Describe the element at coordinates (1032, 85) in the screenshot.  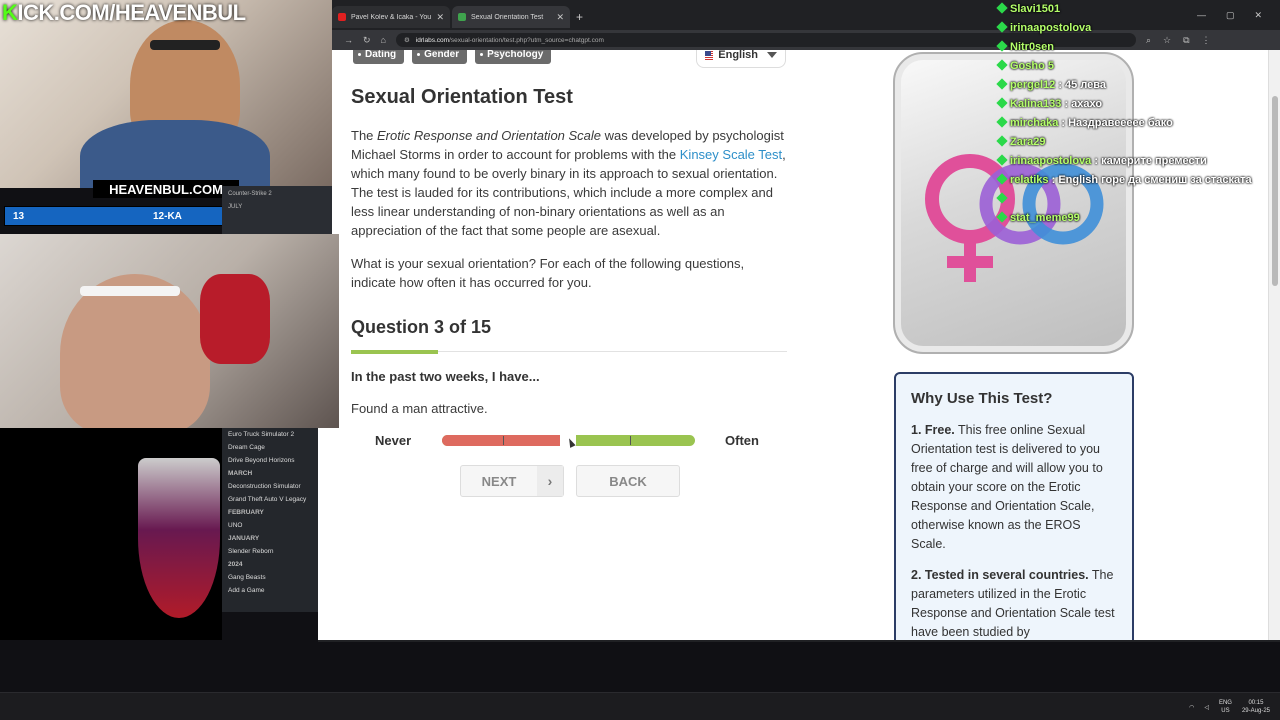
I see `chat-username: pergel12` at that location.